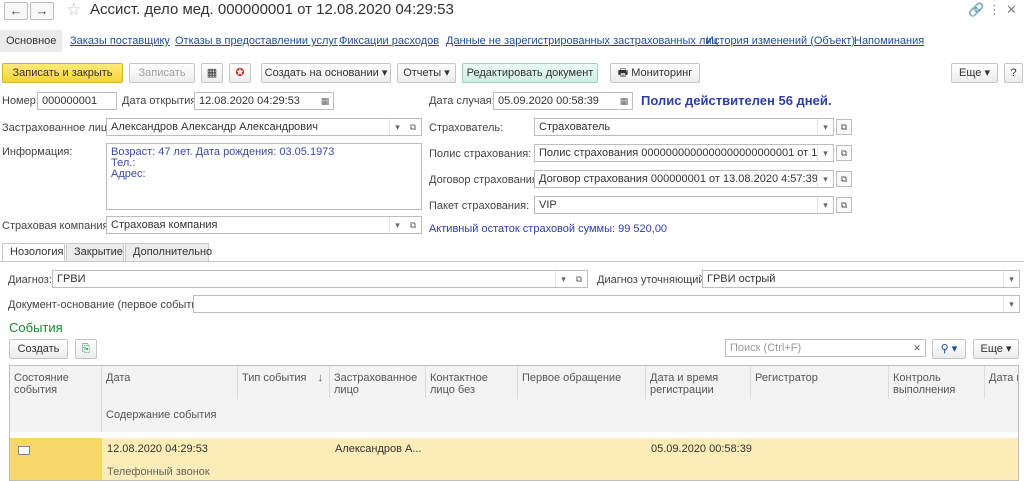 The height and width of the screenshot is (481, 1024). Describe the element at coordinates (33, 252) in the screenshot. I see `subtab-nosology: Нозология` at that location.